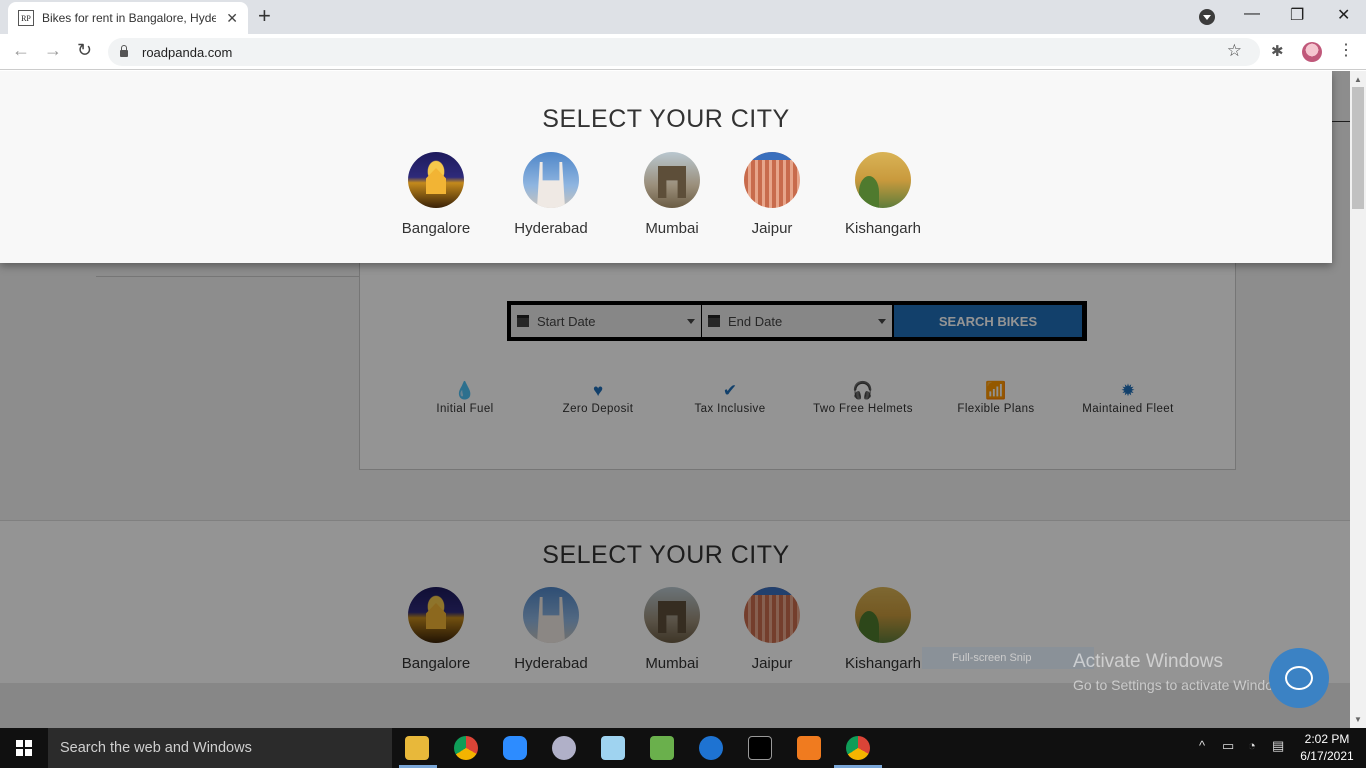 This screenshot has width=1366, height=768. Describe the element at coordinates (1202, 745) in the screenshot. I see `tray-chevron-icon: ^` at that location.